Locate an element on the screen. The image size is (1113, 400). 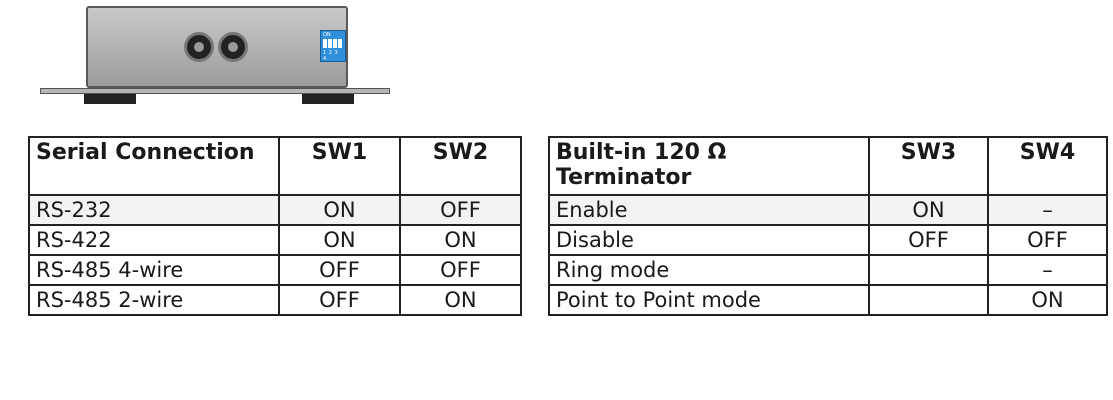
device-foot-right is located at coordinates (328, 99).